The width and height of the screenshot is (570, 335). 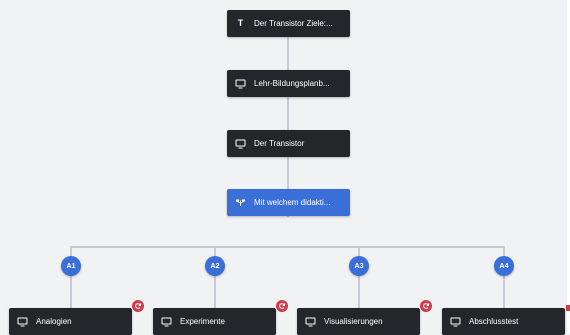 I want to click on answer-a3: A3, so click(x=359, y=266).